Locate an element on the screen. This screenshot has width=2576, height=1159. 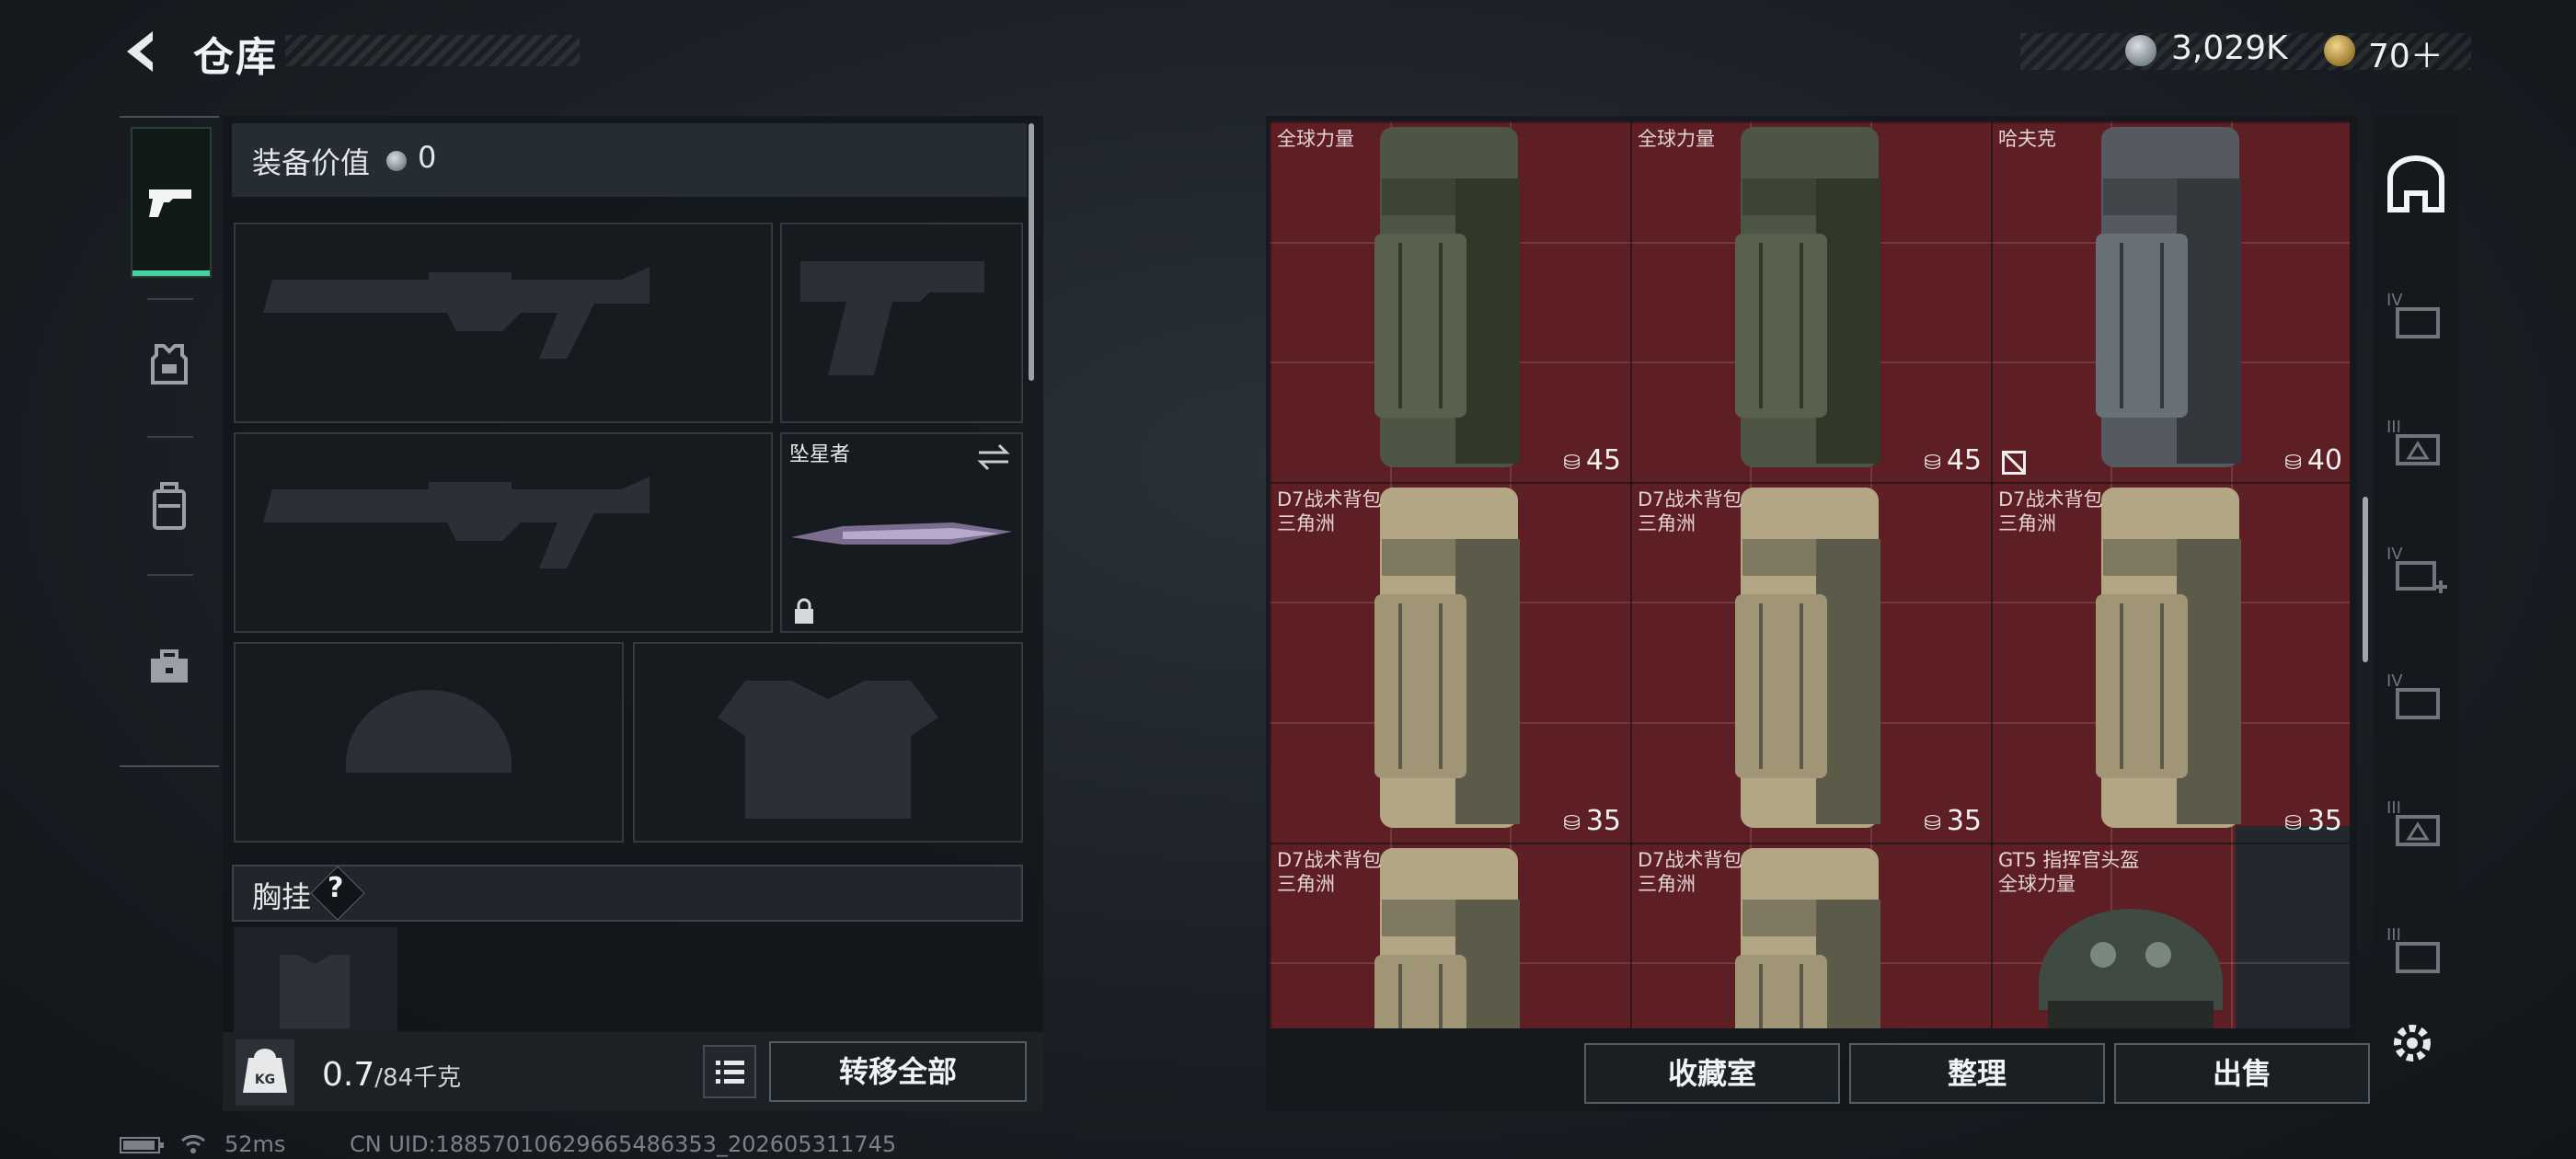
primary-weapon-slot is located at coordinates (503, 323).